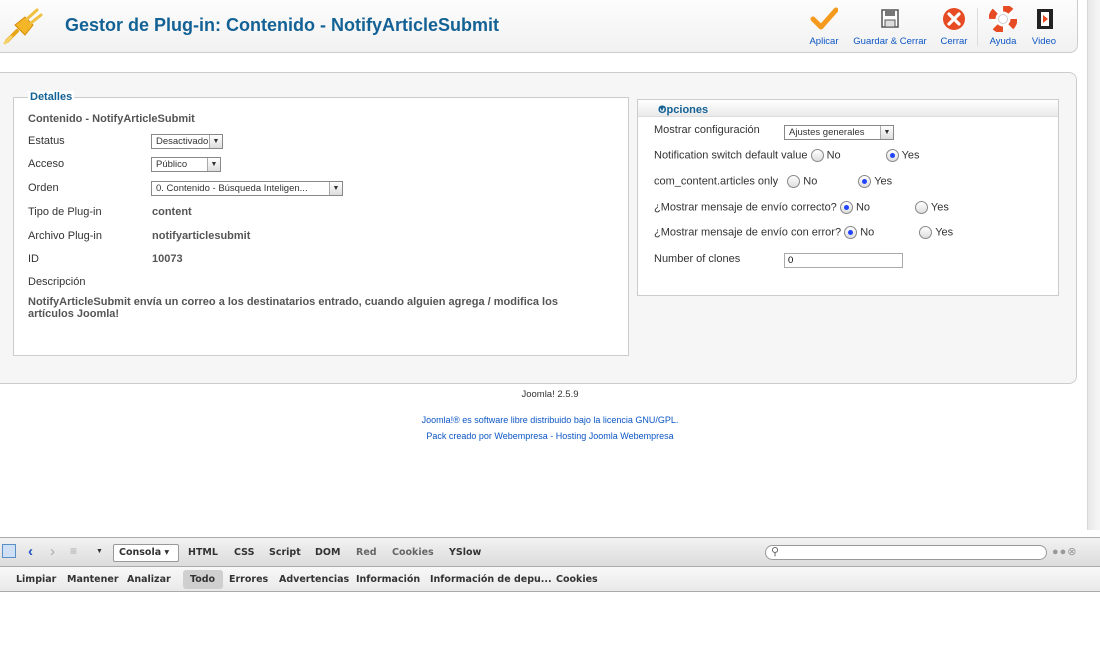  What do you see at coordinates (149, 579) in the screenshot?
I see `profile-button: Analizar` at bounding box center [149, 579].